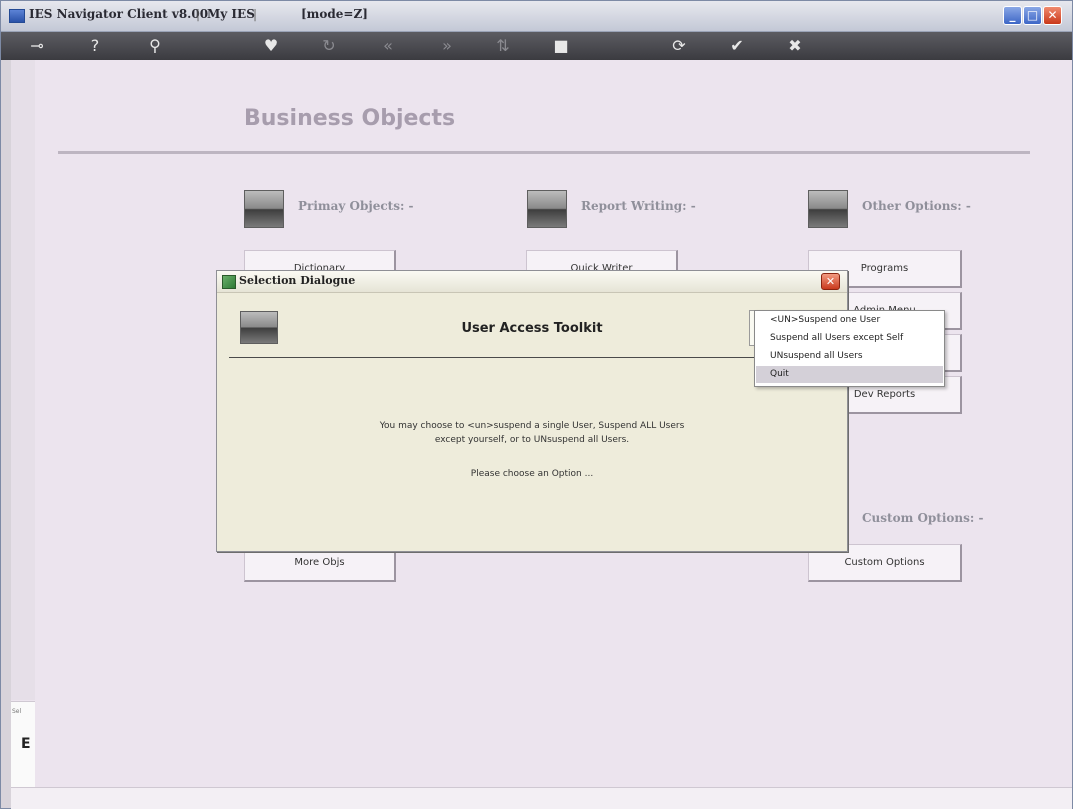  Describe the element at coordinates (561, 46) in the screenshot. I see `stop-icon: ■` at that location.